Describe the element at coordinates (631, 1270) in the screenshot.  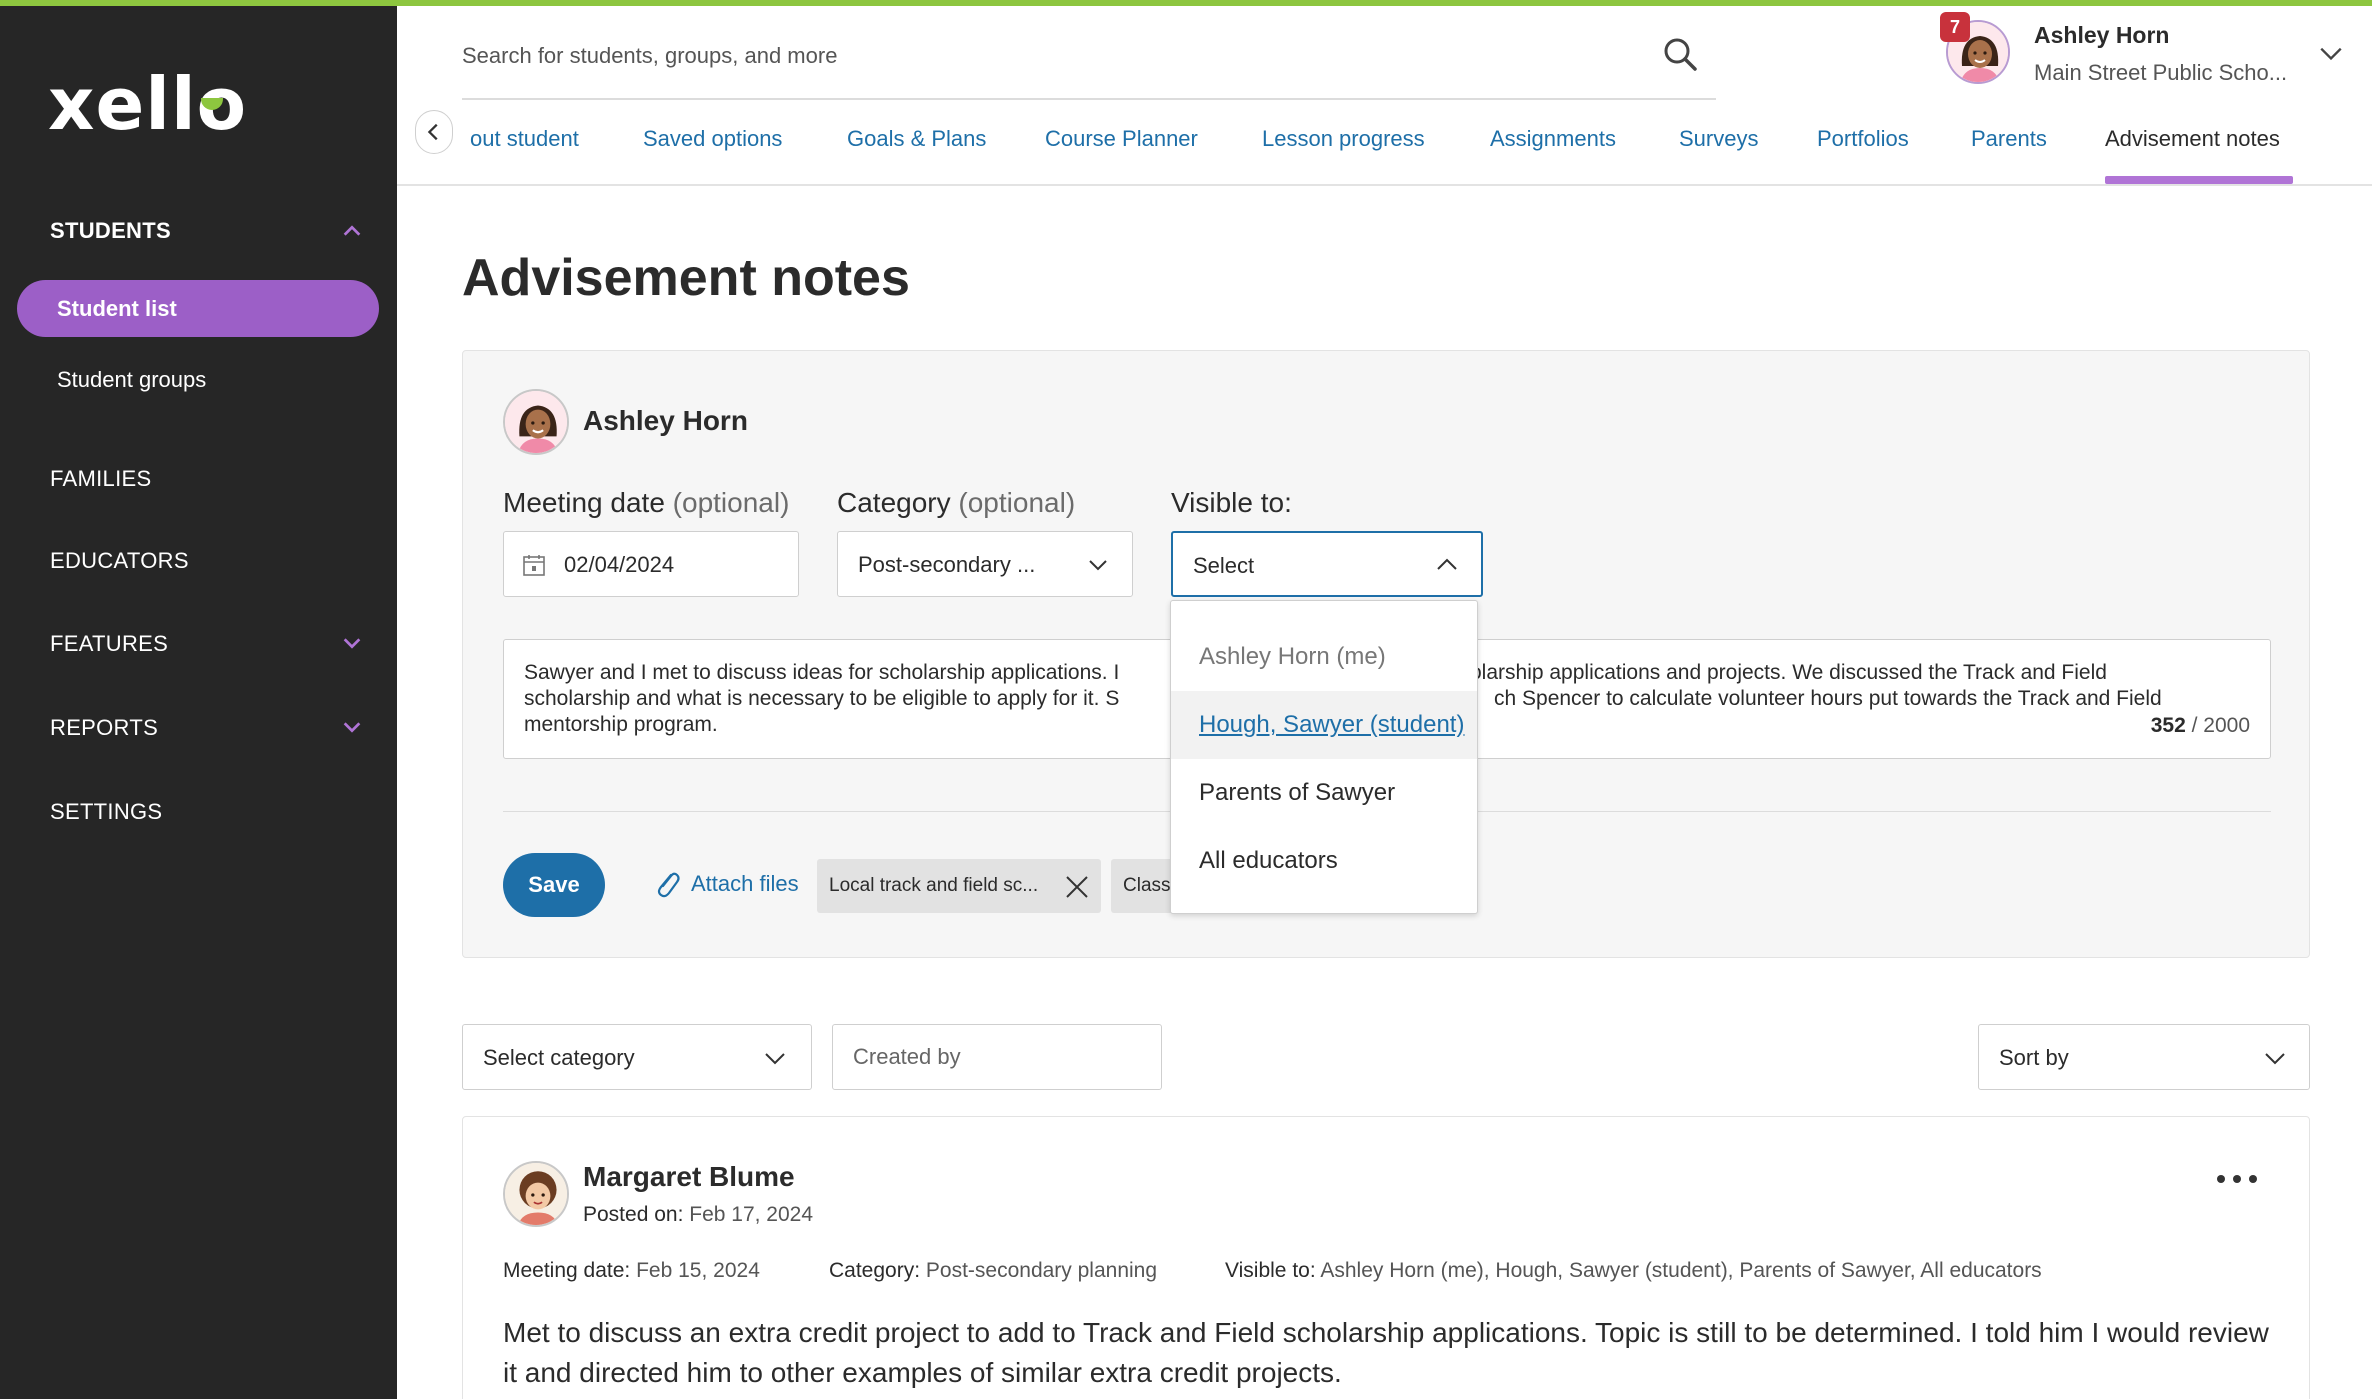
I see `note-meeting-date: Meeting date: Feb 15, 2024` at that location.